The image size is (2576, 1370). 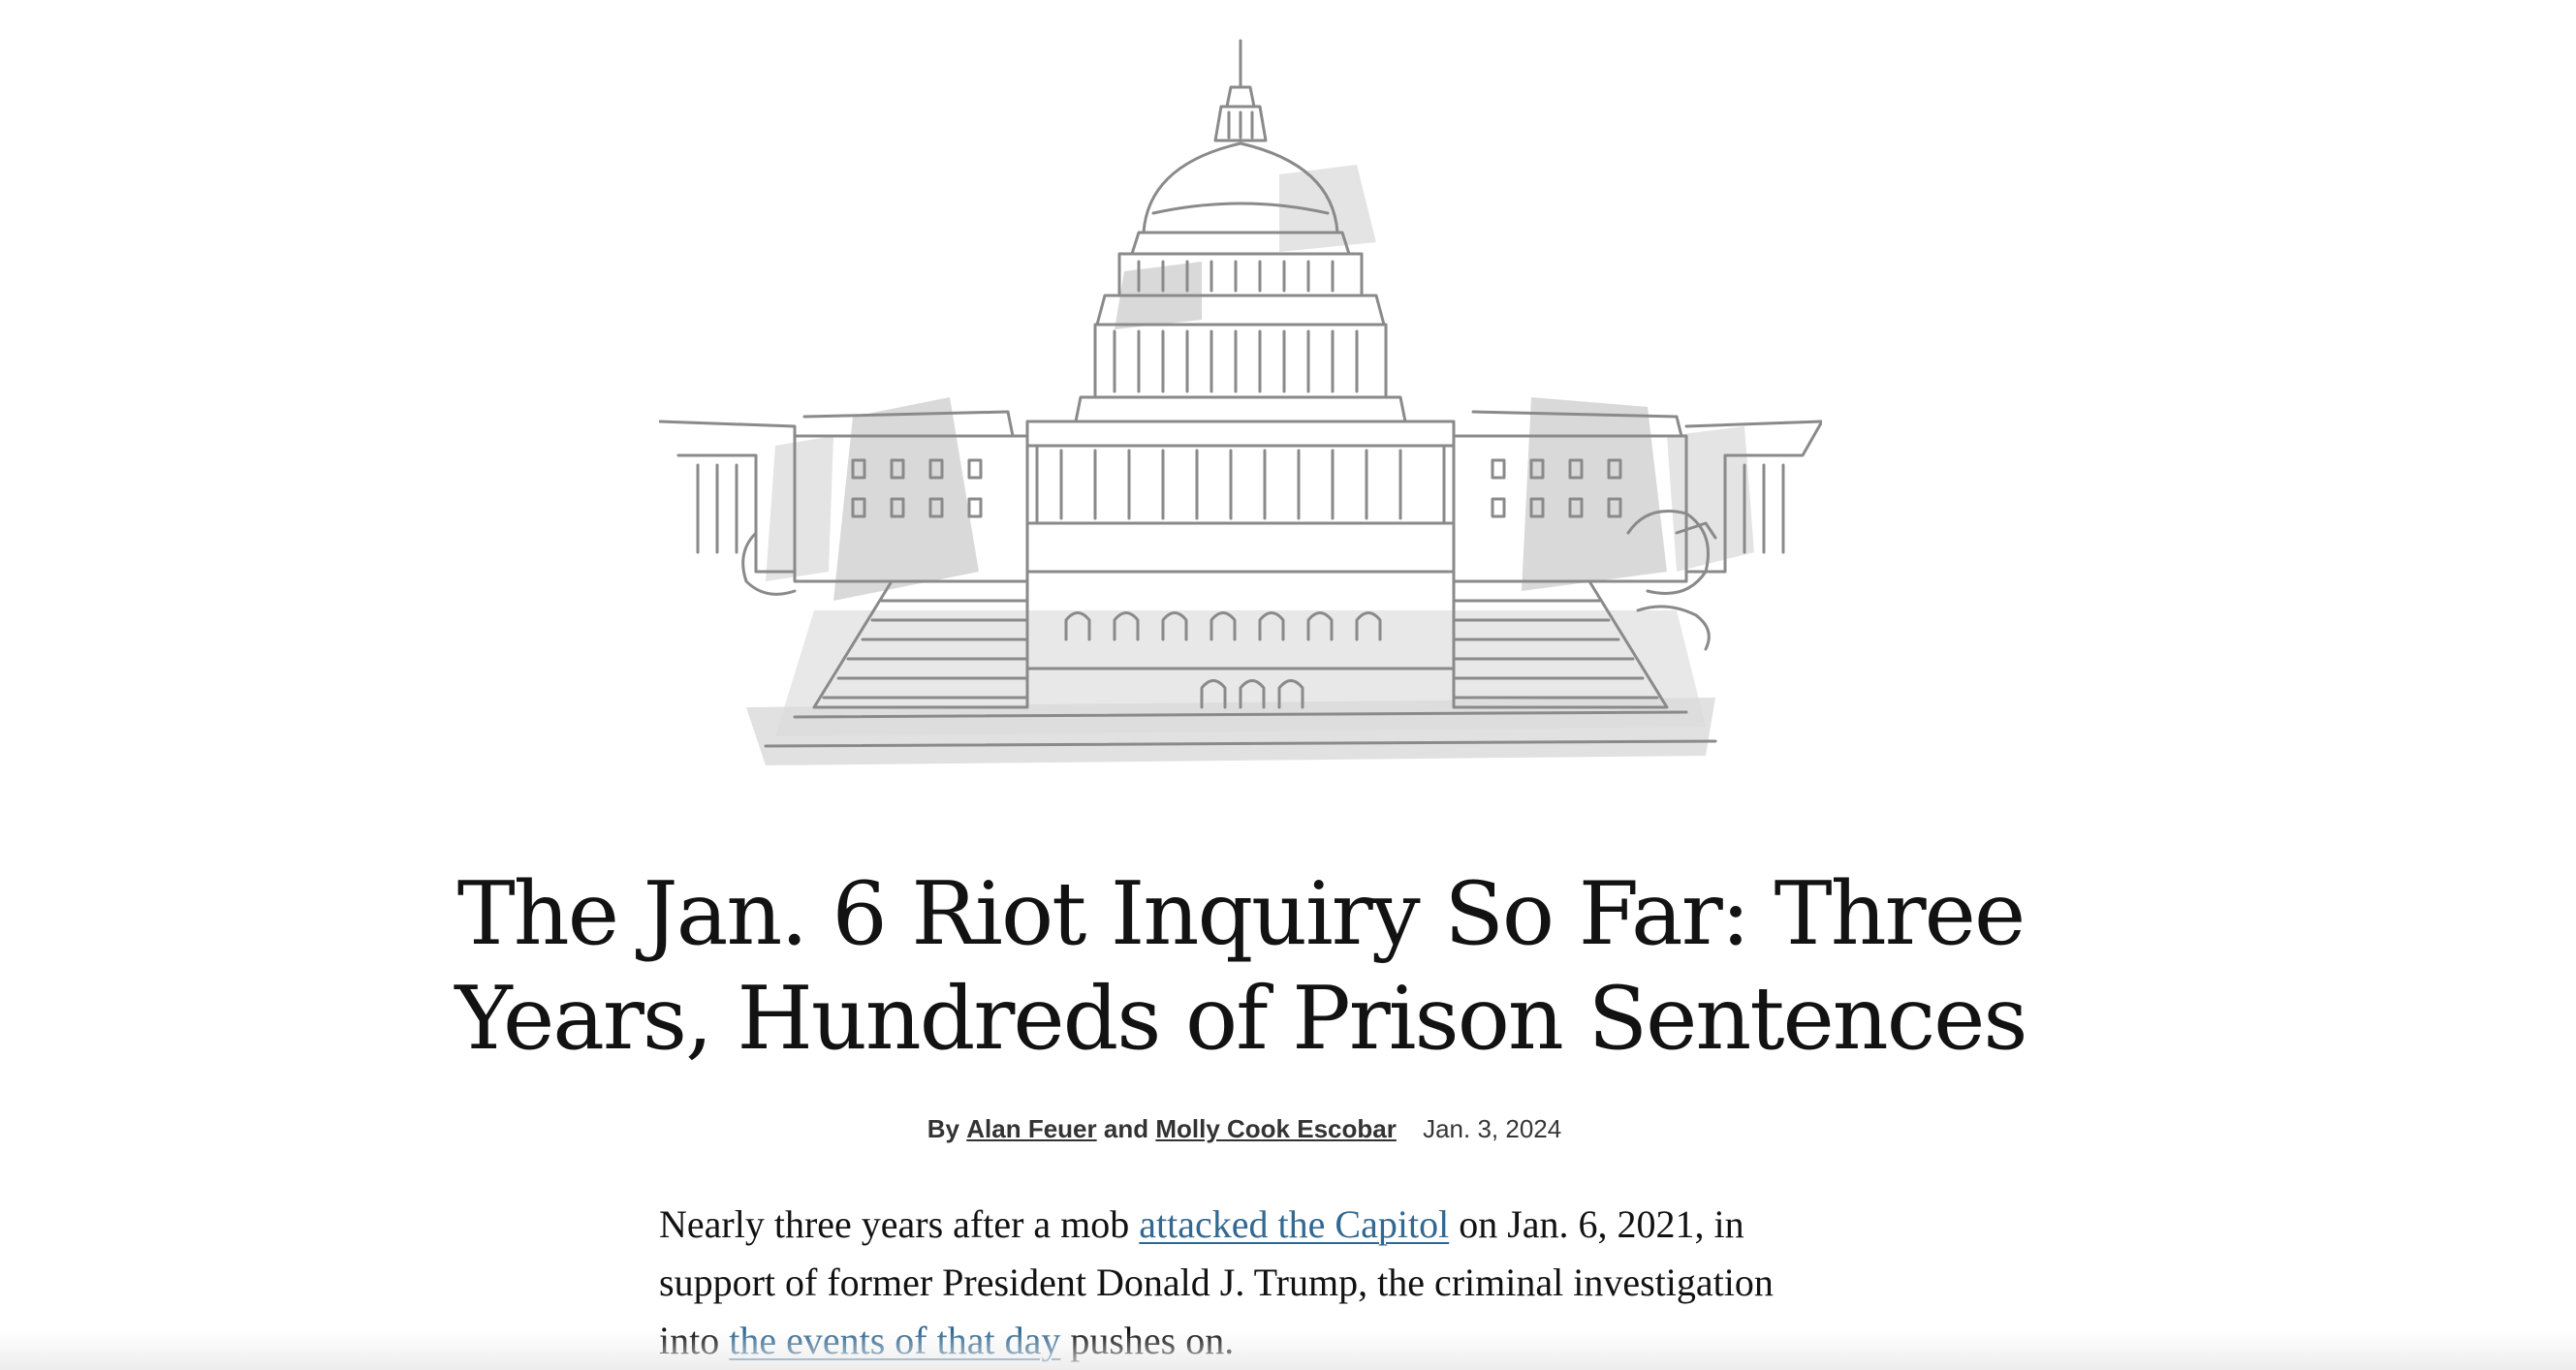 I want to click on link-attacked-the-capitol: attacked the Capitol, so click(x=1294, y=1224).